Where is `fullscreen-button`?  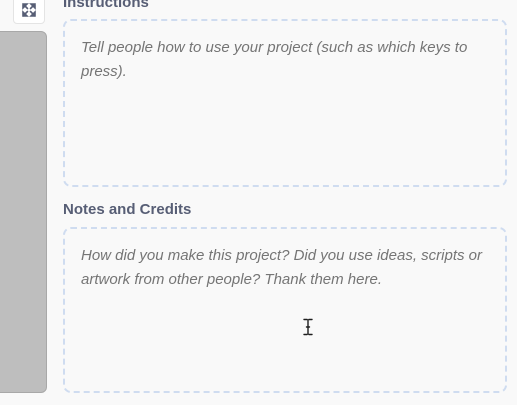 fullscreen-button is located at coordinates (29, 12).